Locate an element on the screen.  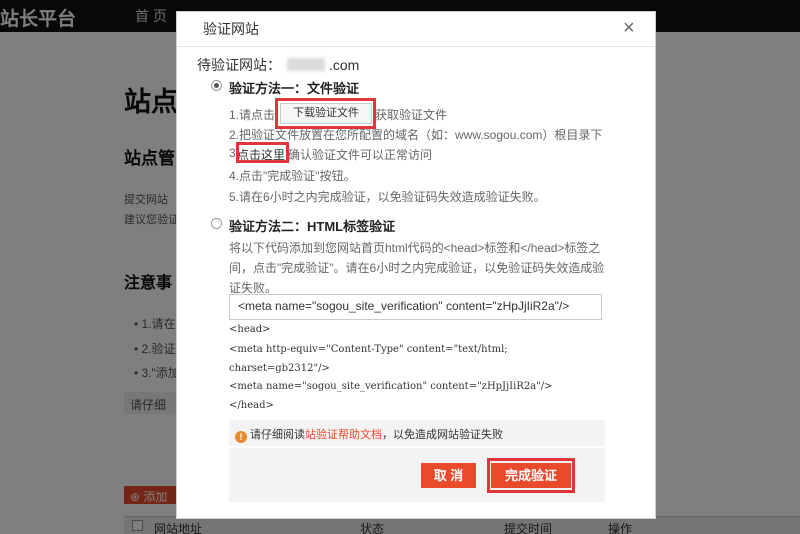
site-to-verify: 待验证网站： .com is located at coordinates (278, 65).